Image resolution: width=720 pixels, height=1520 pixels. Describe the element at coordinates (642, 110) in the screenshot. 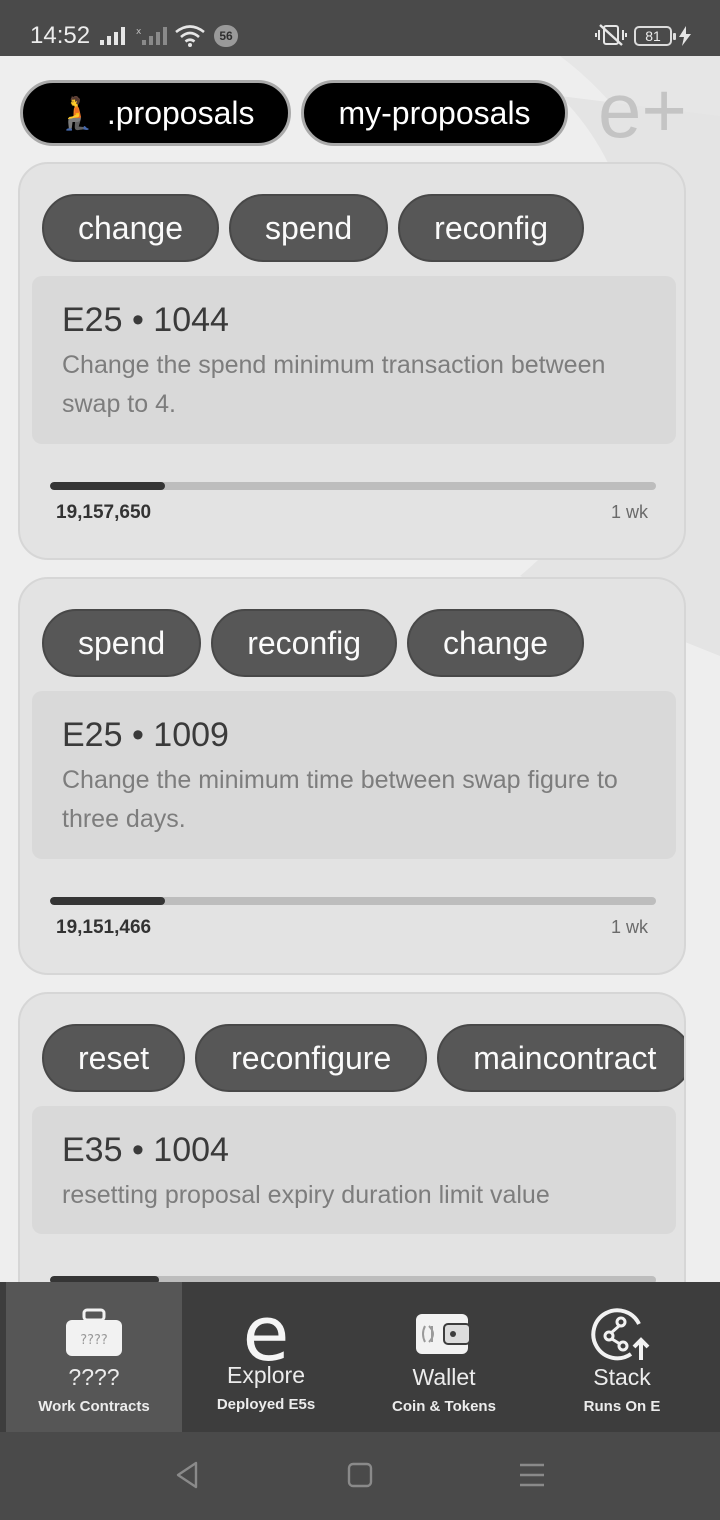

I see `new-proposal-button: e+` at that location.